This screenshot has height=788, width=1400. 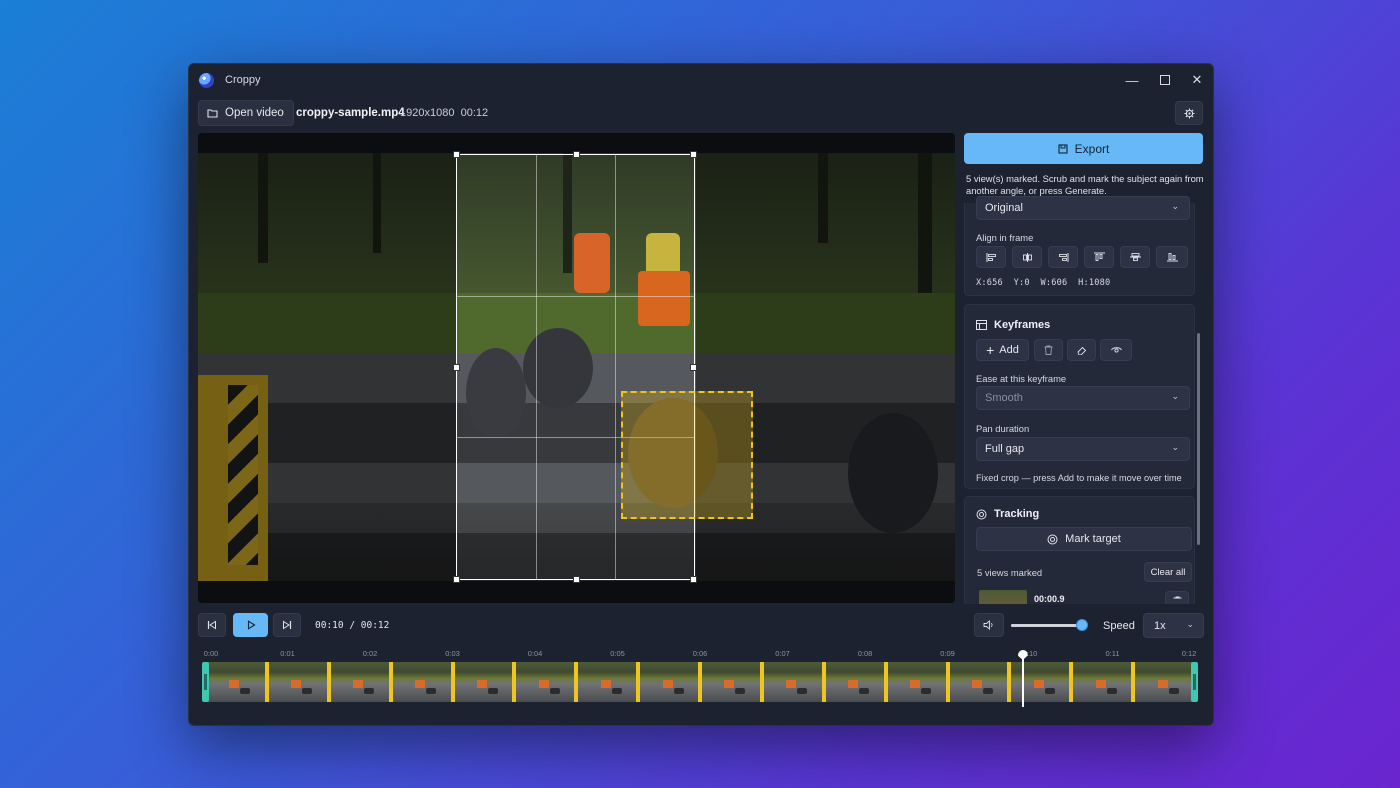 I want to click on crop-handle-top-right, so click(x=693, y=154).